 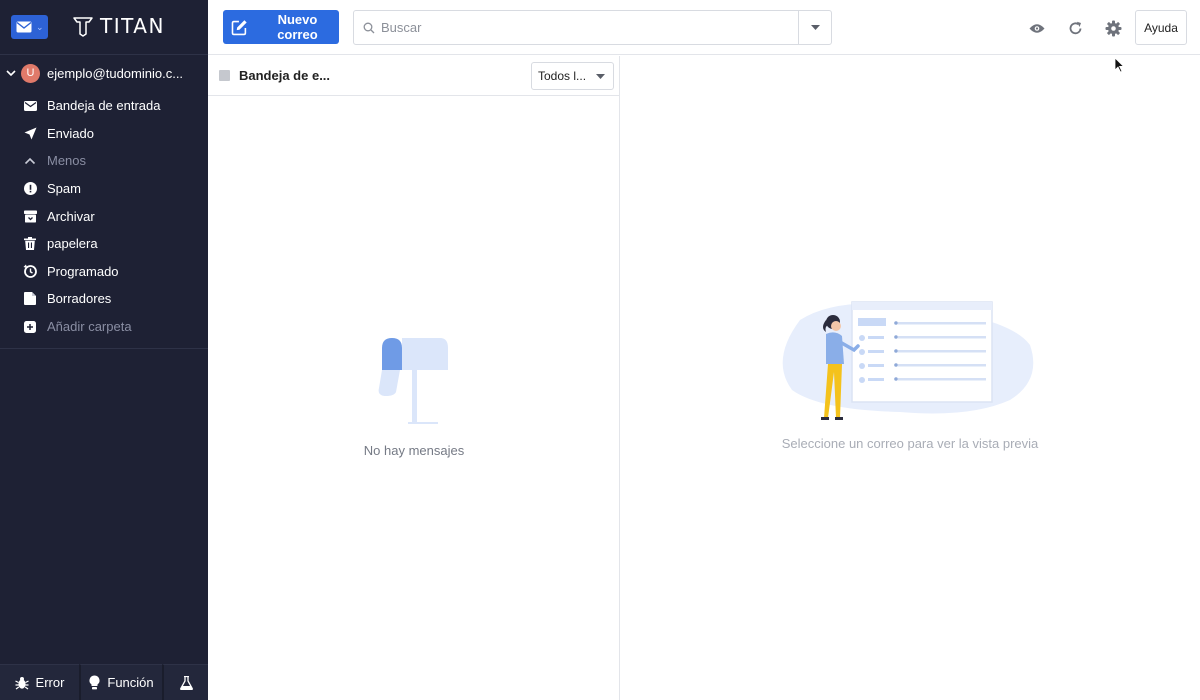 I want to click on chevron-down-icon: ⌄, so click(x=40, y=26).